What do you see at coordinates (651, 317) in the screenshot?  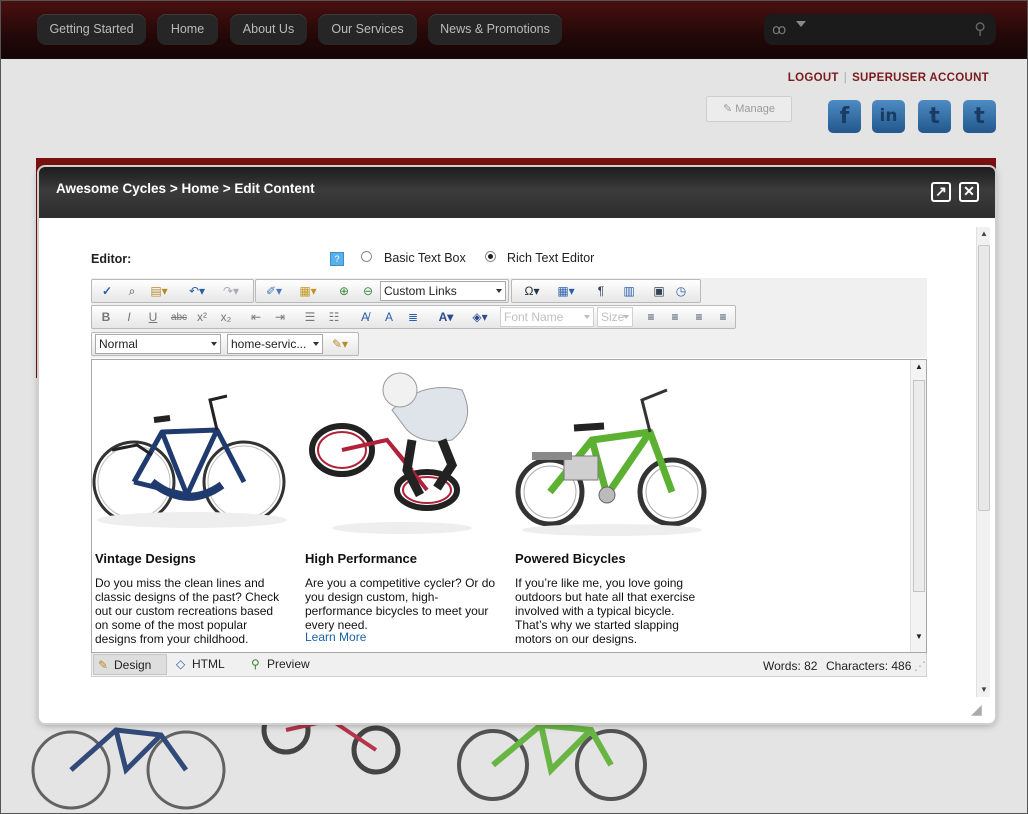 I see `align-left-icon: ≡` at bounding box center [651, 317].